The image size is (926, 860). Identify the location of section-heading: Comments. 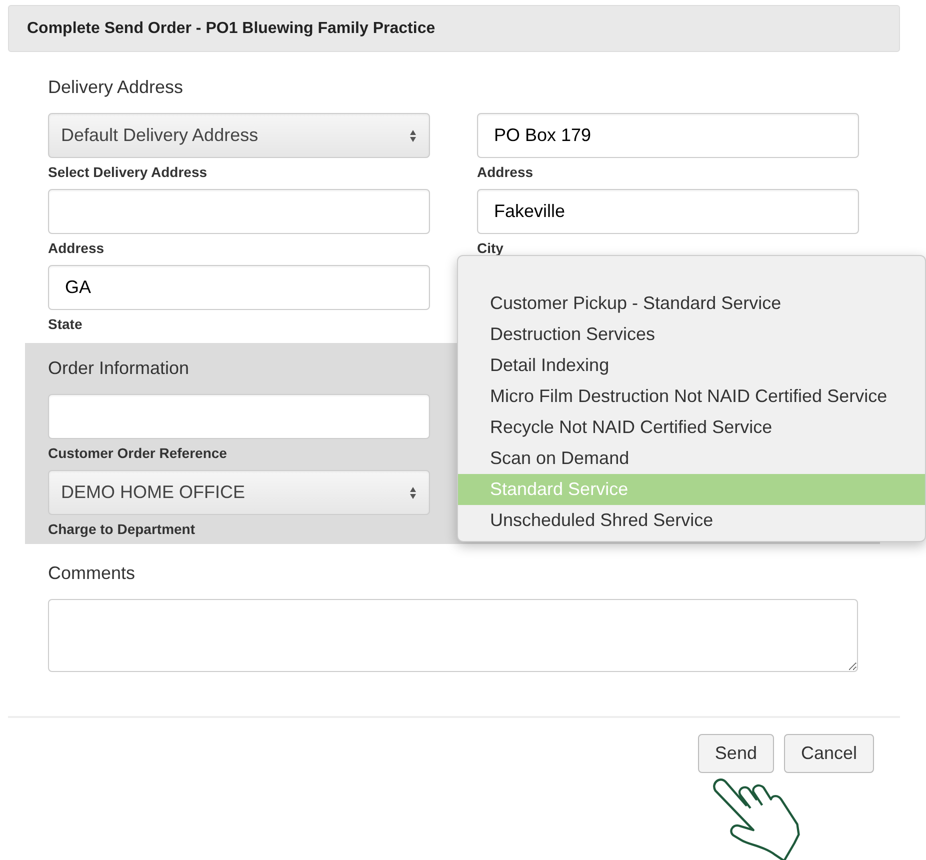
(92, 573).